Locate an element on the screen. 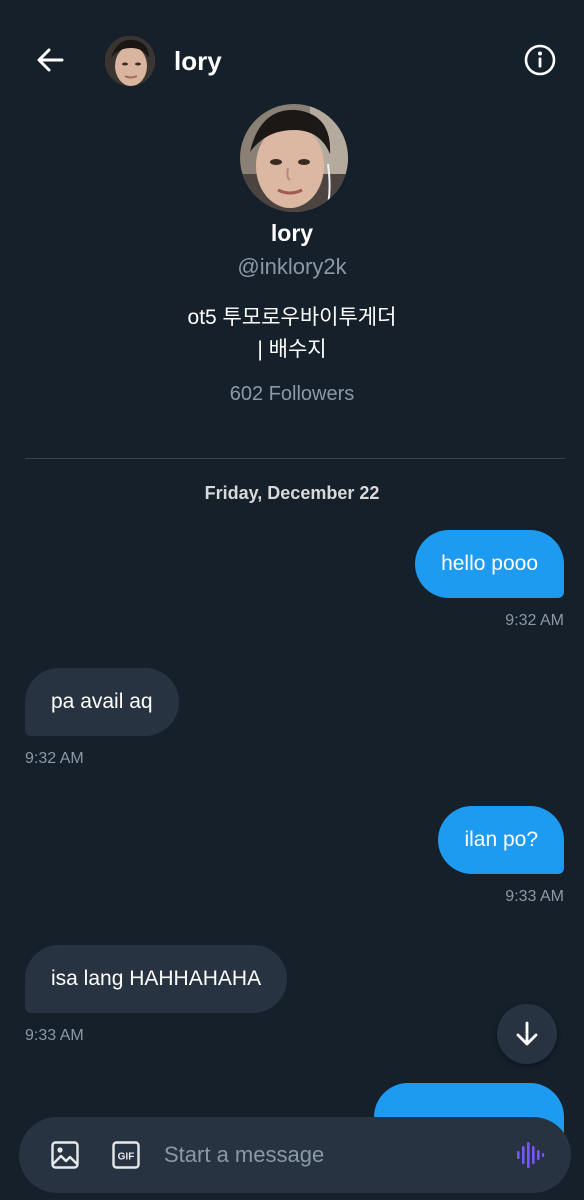 This screenshot has width=584, height=1200. message-text: hello pooo is located at coordinates (489, 563).